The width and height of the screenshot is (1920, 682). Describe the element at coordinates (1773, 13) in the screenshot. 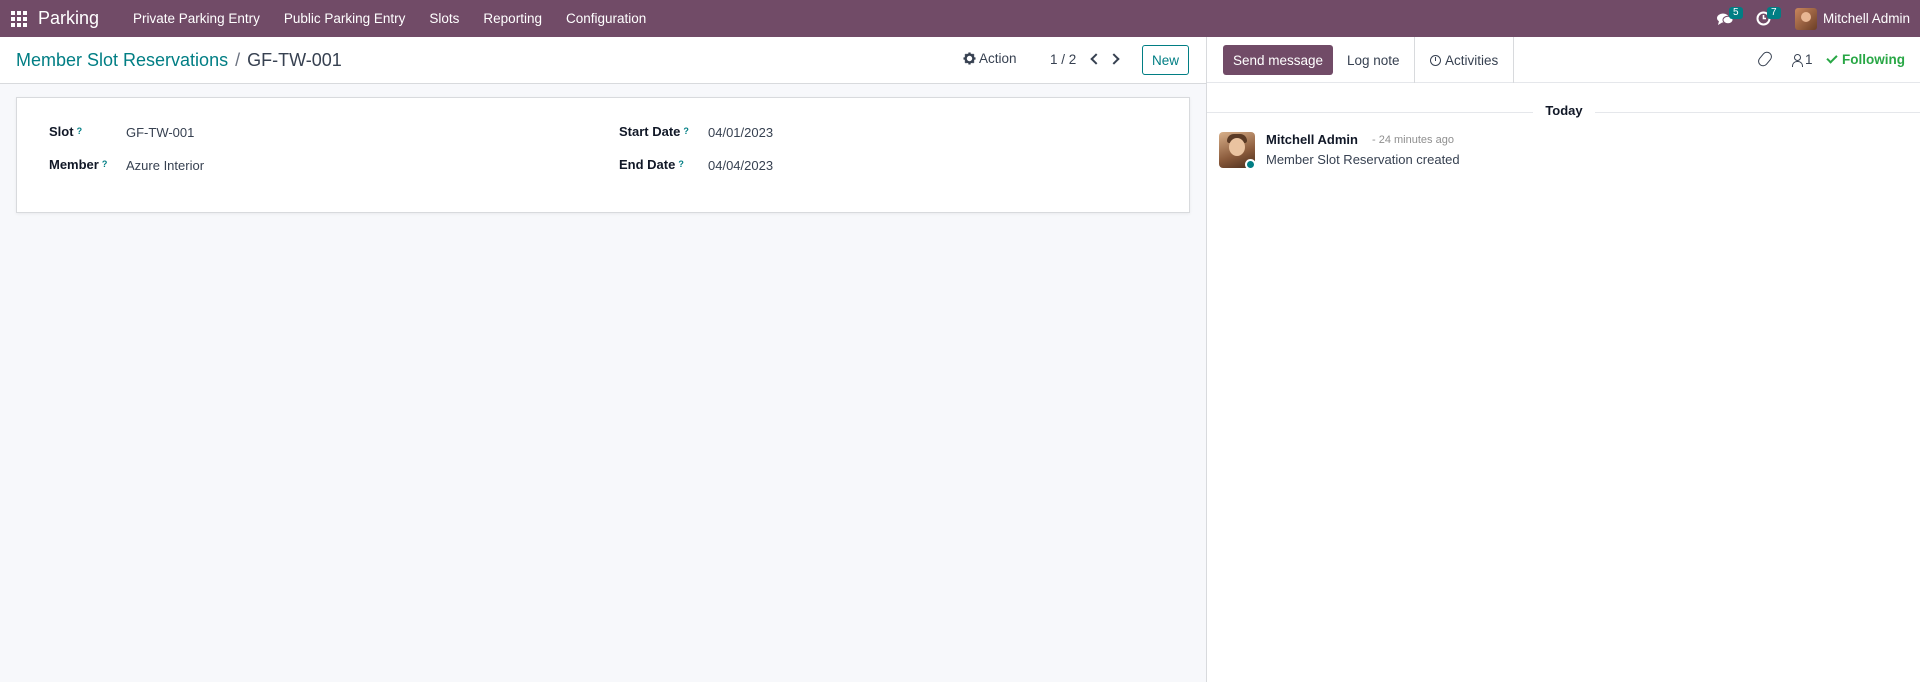

I see `activities-badge: 7` at that location.